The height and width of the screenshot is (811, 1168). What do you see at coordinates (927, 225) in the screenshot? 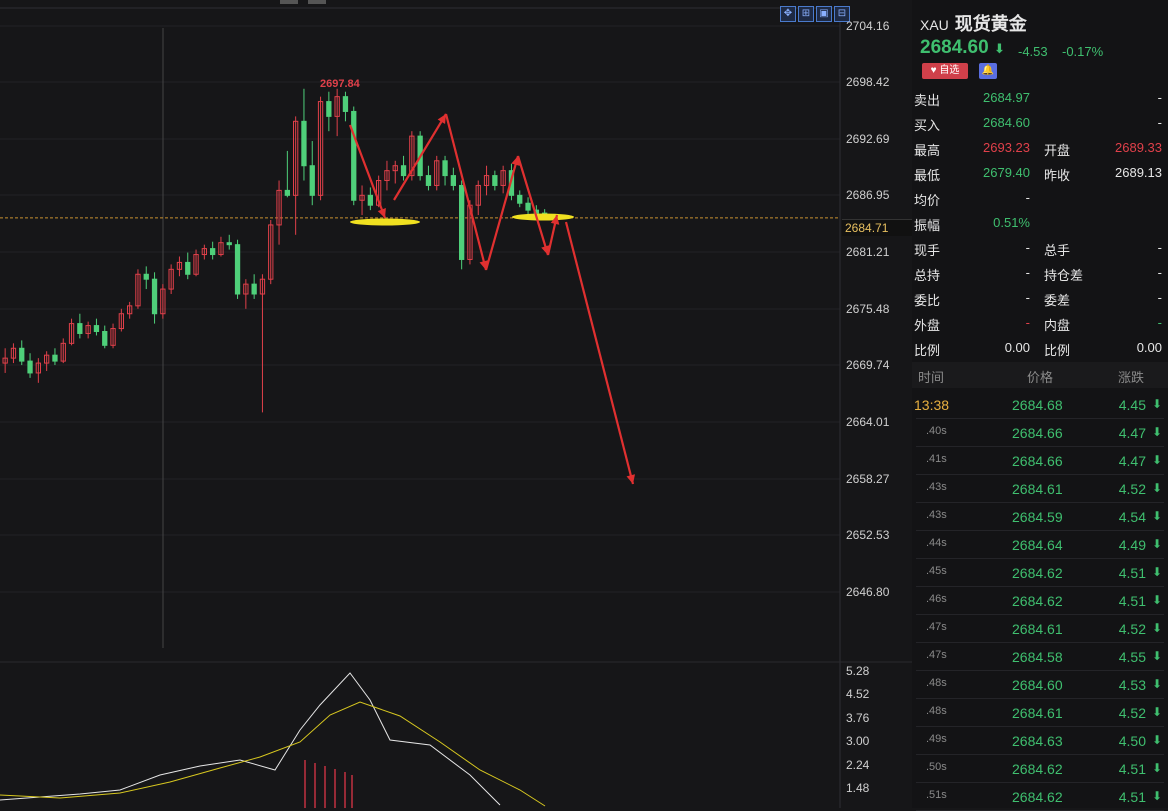
I see `quote-l1: 振幅` at bounding box center [927, 225].